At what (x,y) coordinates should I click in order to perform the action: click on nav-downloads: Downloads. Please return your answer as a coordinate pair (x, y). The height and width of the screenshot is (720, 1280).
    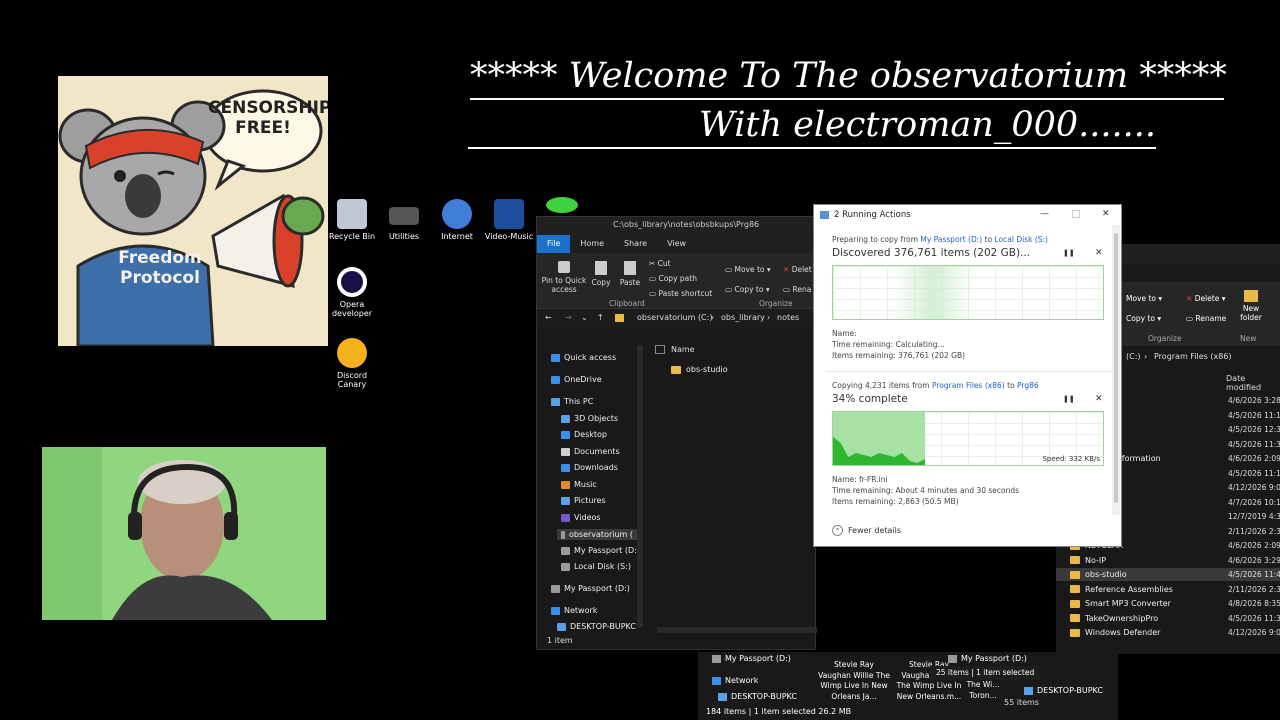
    Looking at the image, I should click on (589, 467).